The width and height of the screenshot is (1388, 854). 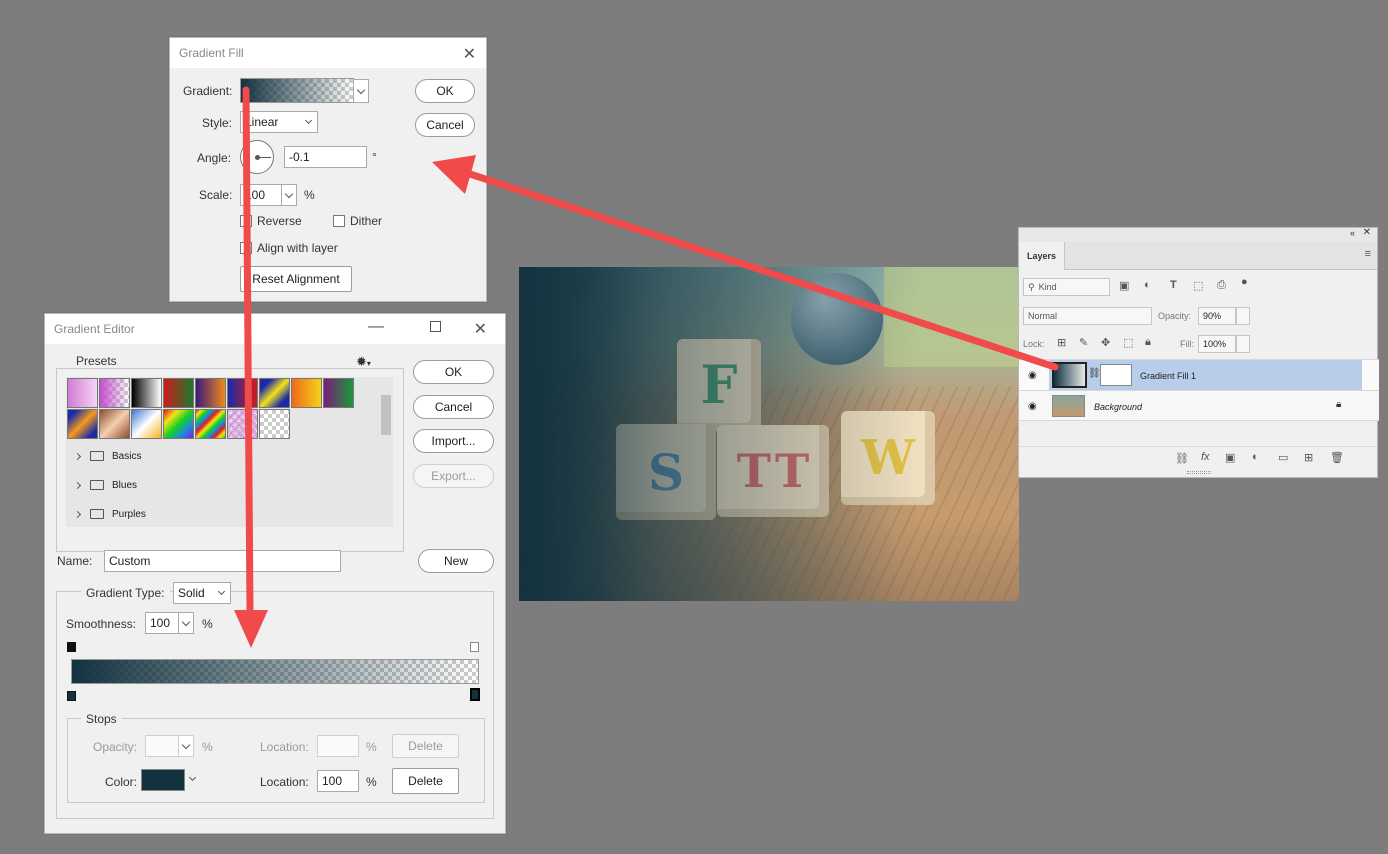 What do you see at coordinates (769, 434) in the screenshot?
I see `document-canvas: F S T T W` at bounding box center [769, 434].